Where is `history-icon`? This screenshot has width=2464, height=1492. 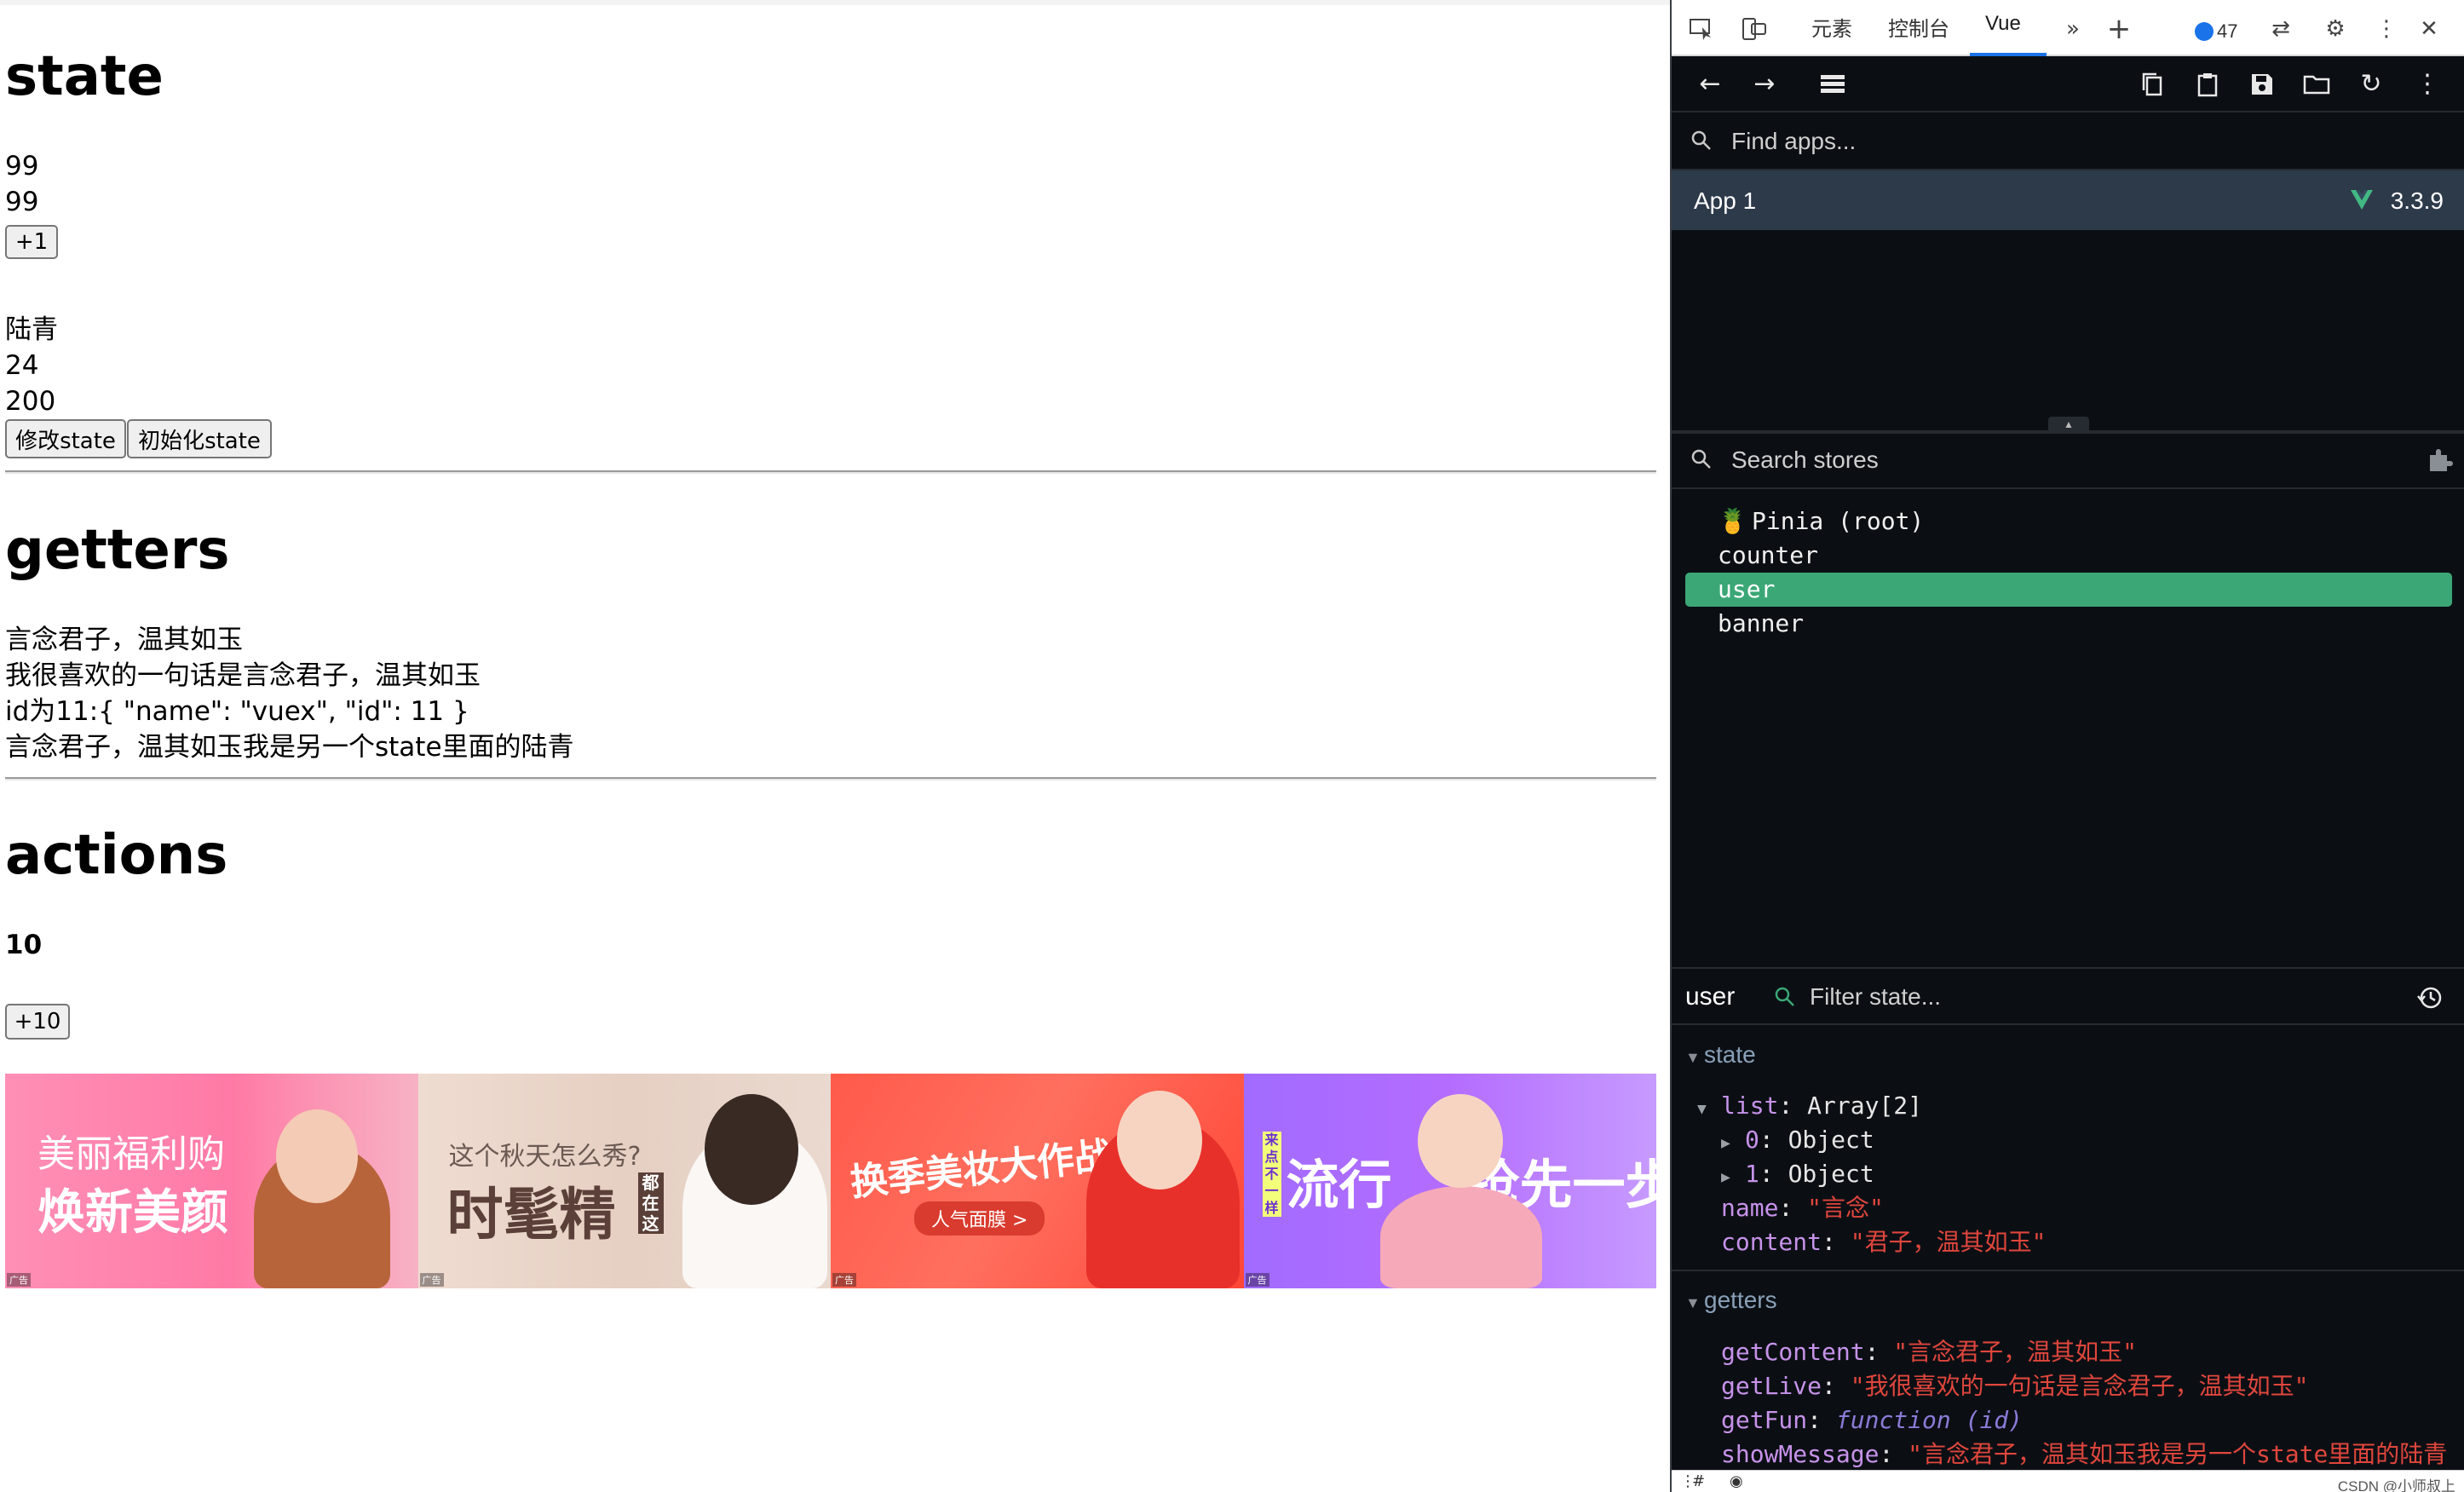 history-icon is located at coordinates (2430, 998).